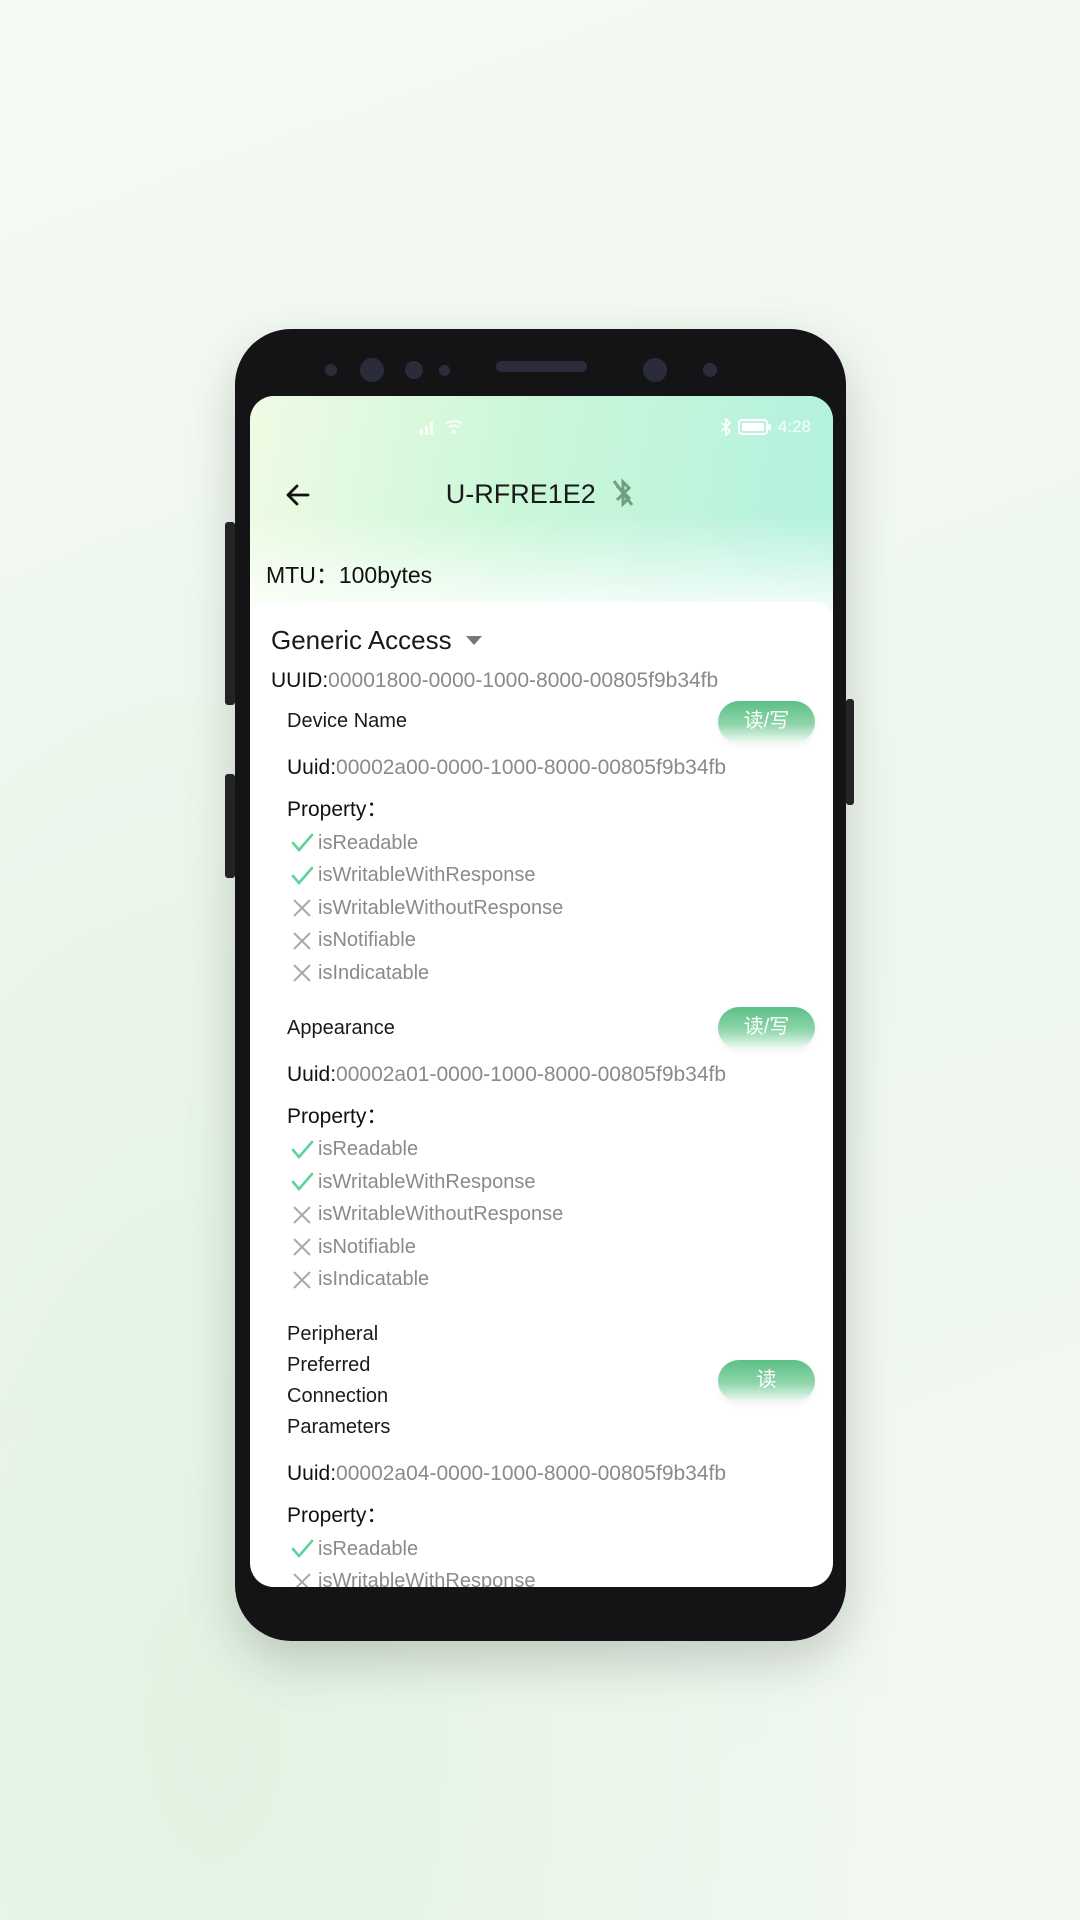 This screenshot has width=1080, height=1920. I want to click on characteristic-uuid-value: 00002a04-0000-1000-8000-00805f9b34fb, so click(531, 1473).